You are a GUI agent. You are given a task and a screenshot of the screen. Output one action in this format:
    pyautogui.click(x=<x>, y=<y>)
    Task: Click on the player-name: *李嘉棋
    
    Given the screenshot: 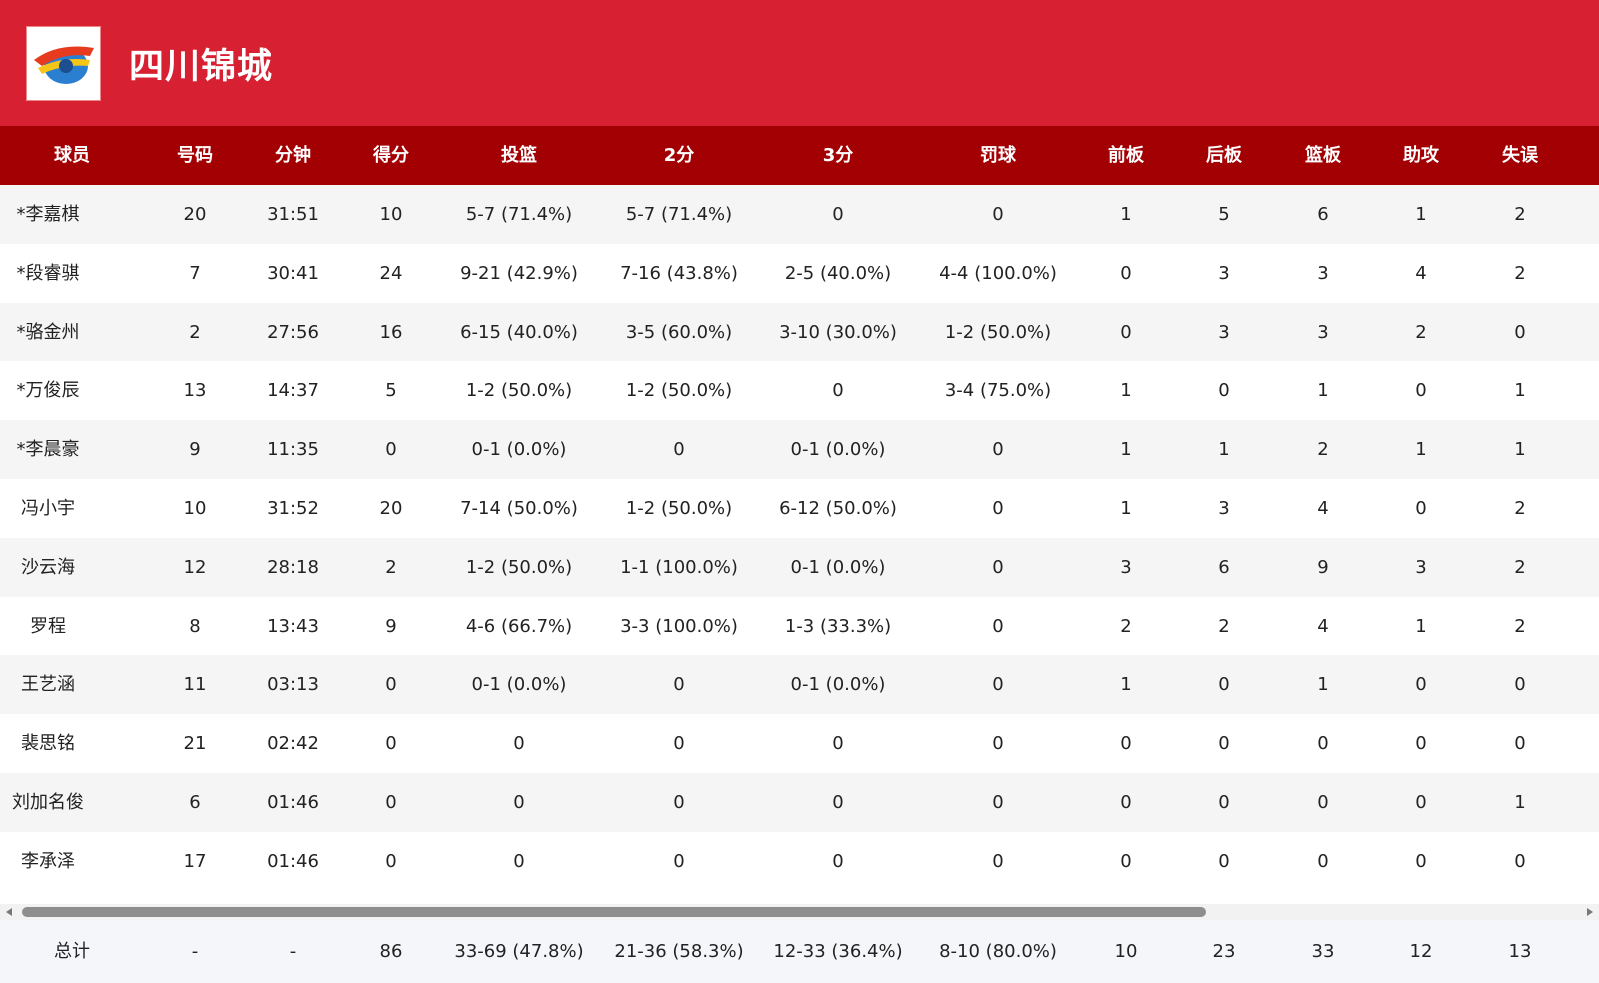 What is the action you would take?
    pyautogui.click(x=48, y=215)
    